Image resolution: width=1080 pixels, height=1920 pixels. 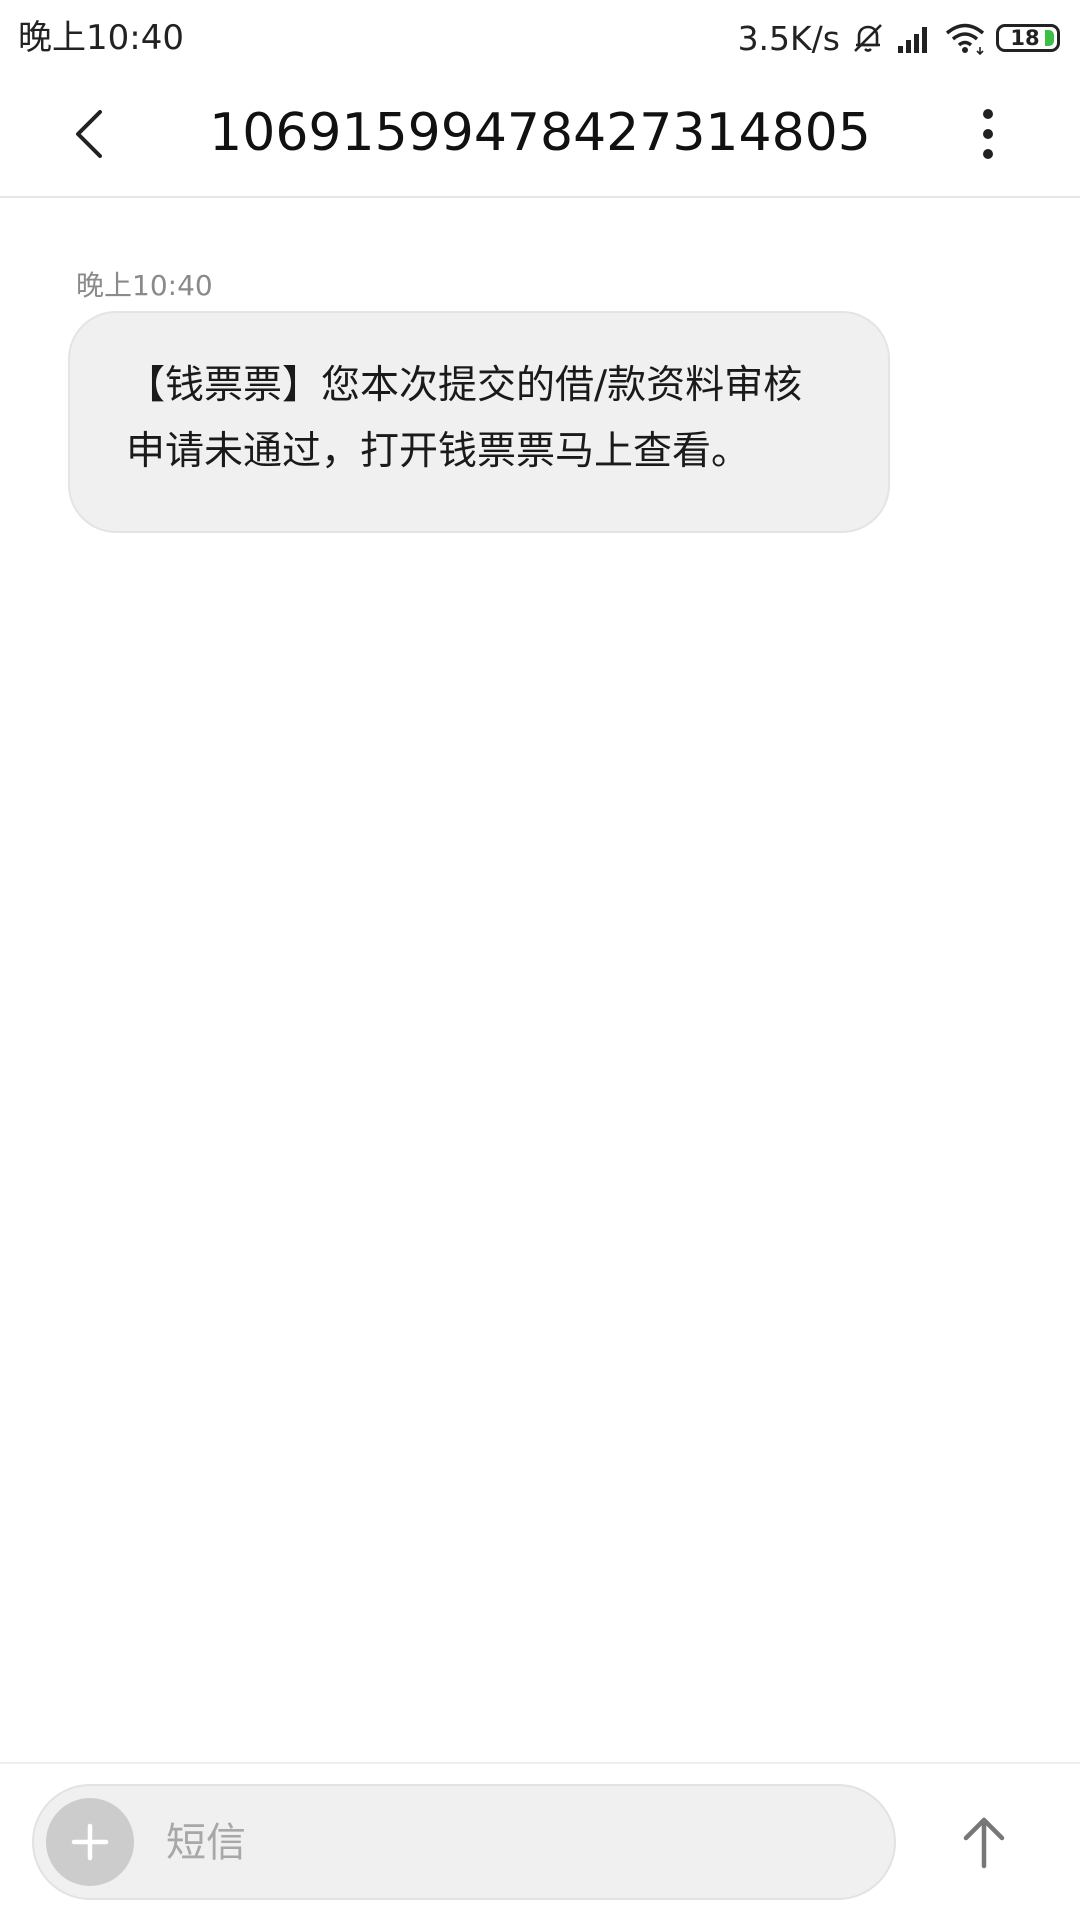 I want to click on message-bubble: 【钱票票】您本次提交的借/款资料审核申请未通过，打开钱票票马上查看。, so click(x=479, y=422).